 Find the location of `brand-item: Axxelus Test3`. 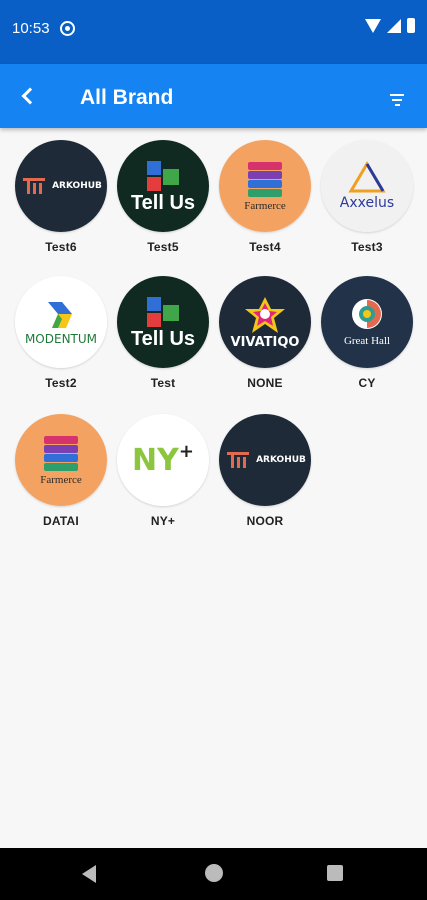

brand-item: Axxelus Test3 is located at coordinates (367, 197).